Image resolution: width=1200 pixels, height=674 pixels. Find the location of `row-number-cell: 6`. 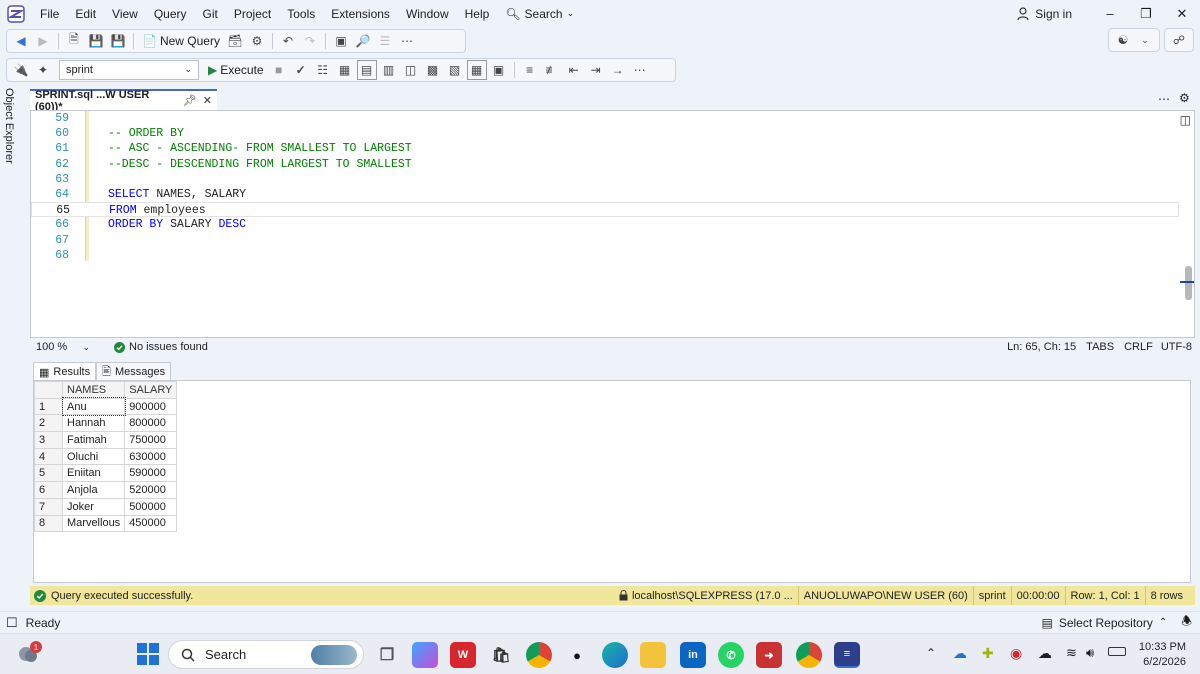

row-number-cell: 6 is located at coordinates (48, 490).